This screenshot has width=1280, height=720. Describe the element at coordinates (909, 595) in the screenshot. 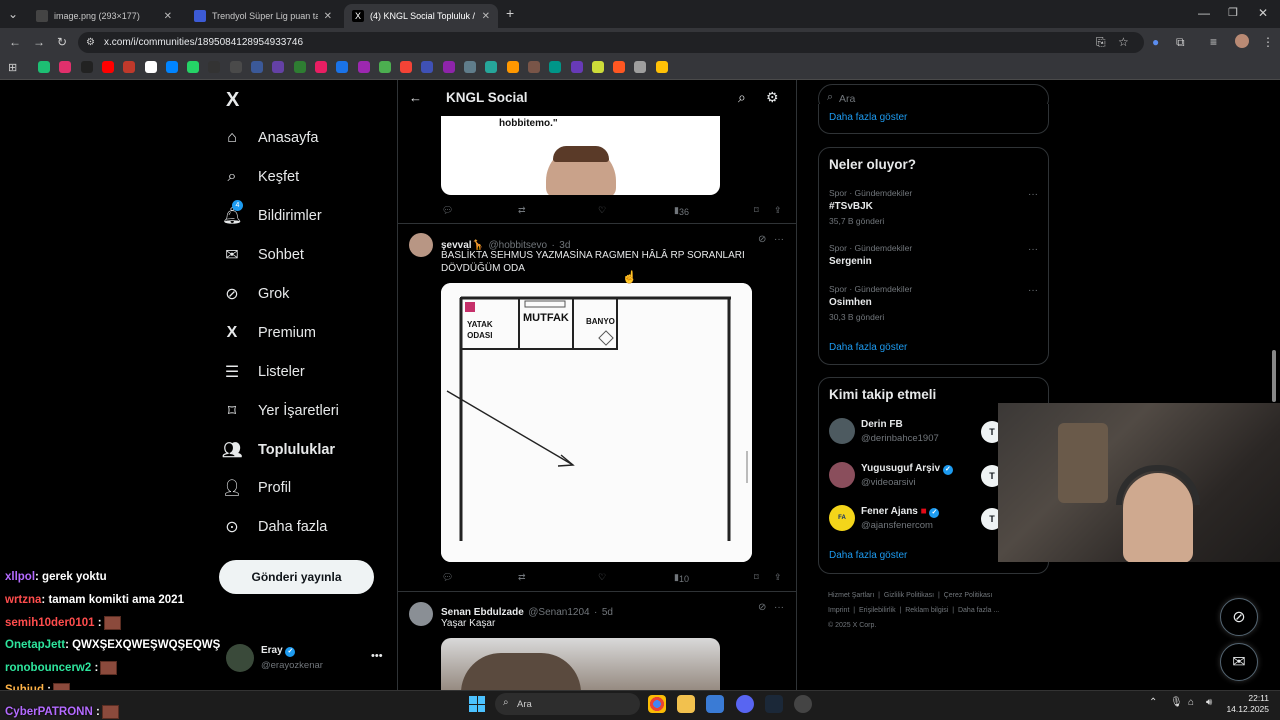

I see `footer-link: Gizlilik Politikası` at that location.